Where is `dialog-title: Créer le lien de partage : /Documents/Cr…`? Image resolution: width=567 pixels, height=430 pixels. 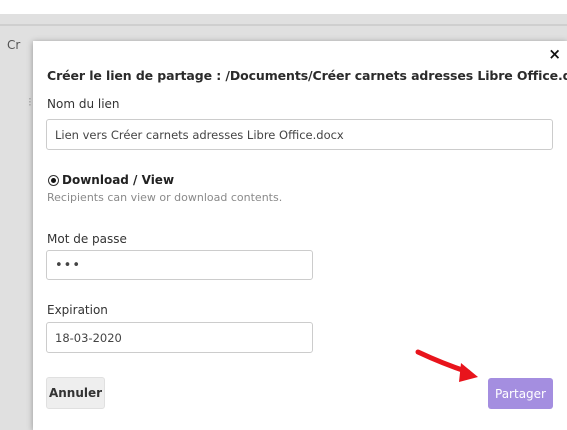
dialog-title: Créer le lien de partage : /Documents/Cr… is located at coordinates (307, 75).